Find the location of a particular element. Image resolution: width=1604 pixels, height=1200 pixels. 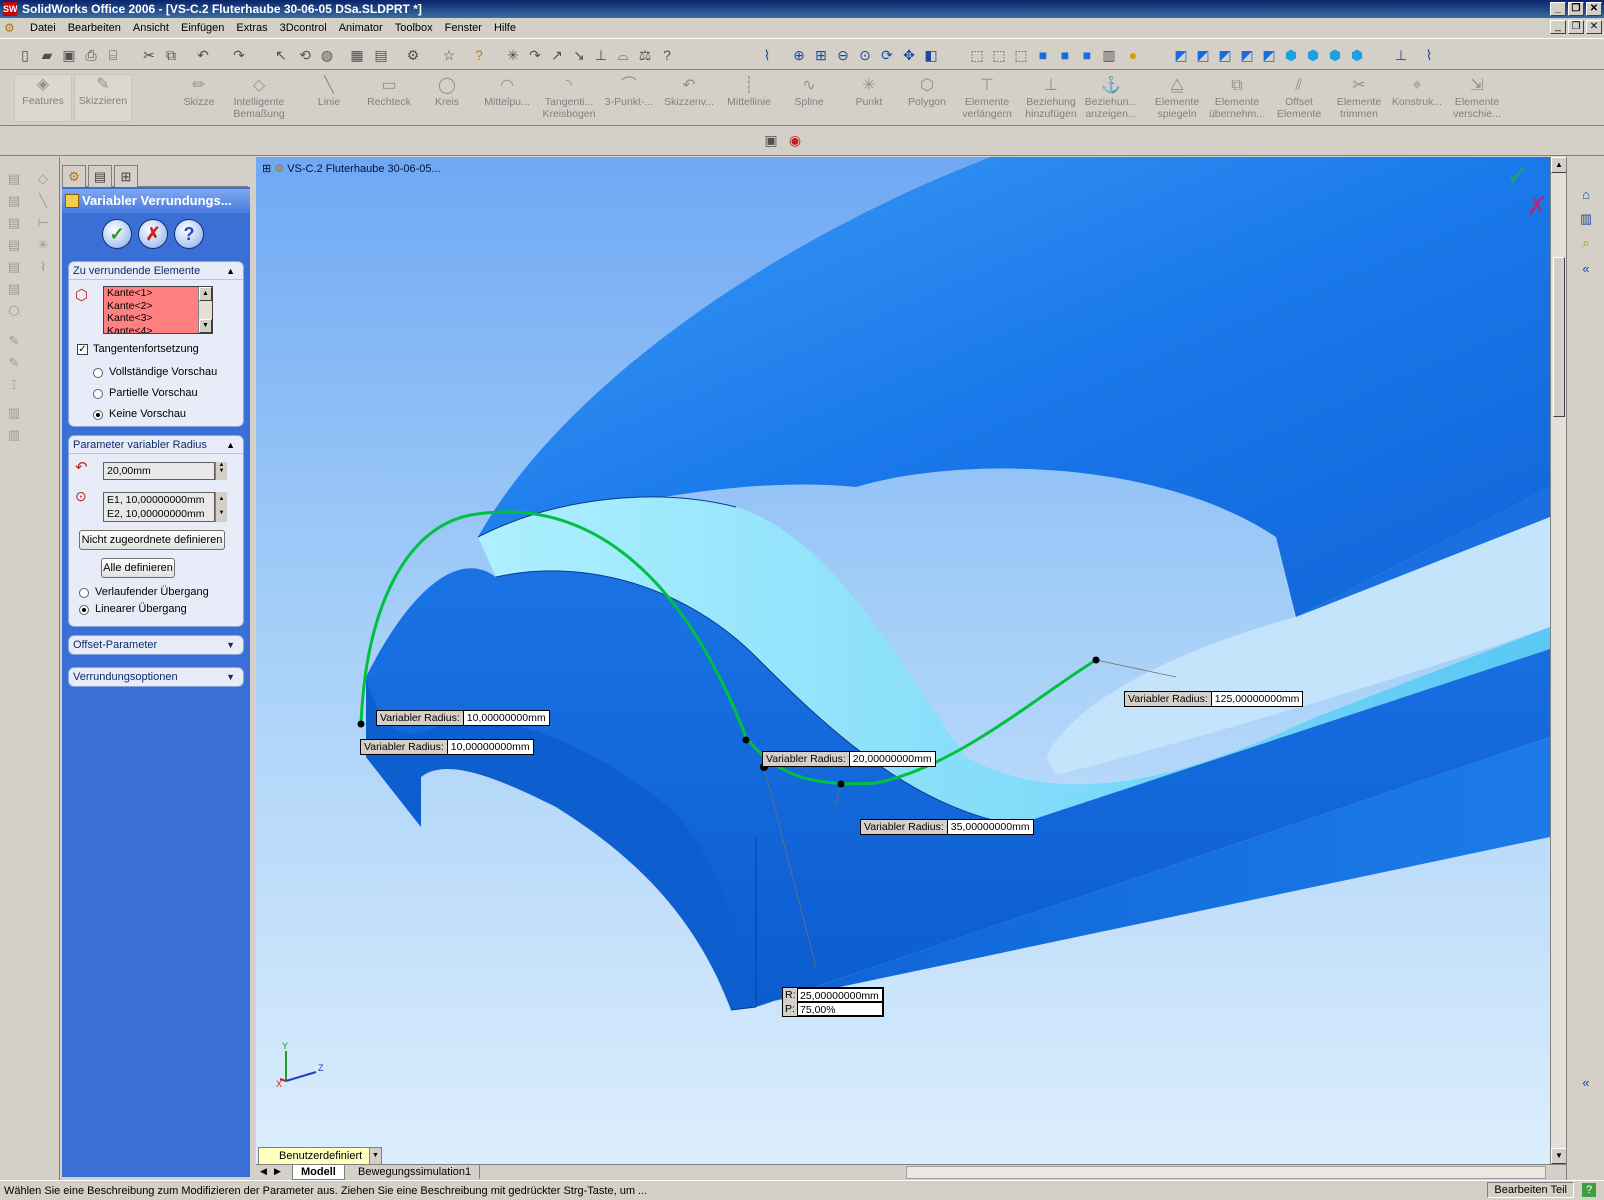

library-icon: ▥ is located at coordinates (1586, 220).